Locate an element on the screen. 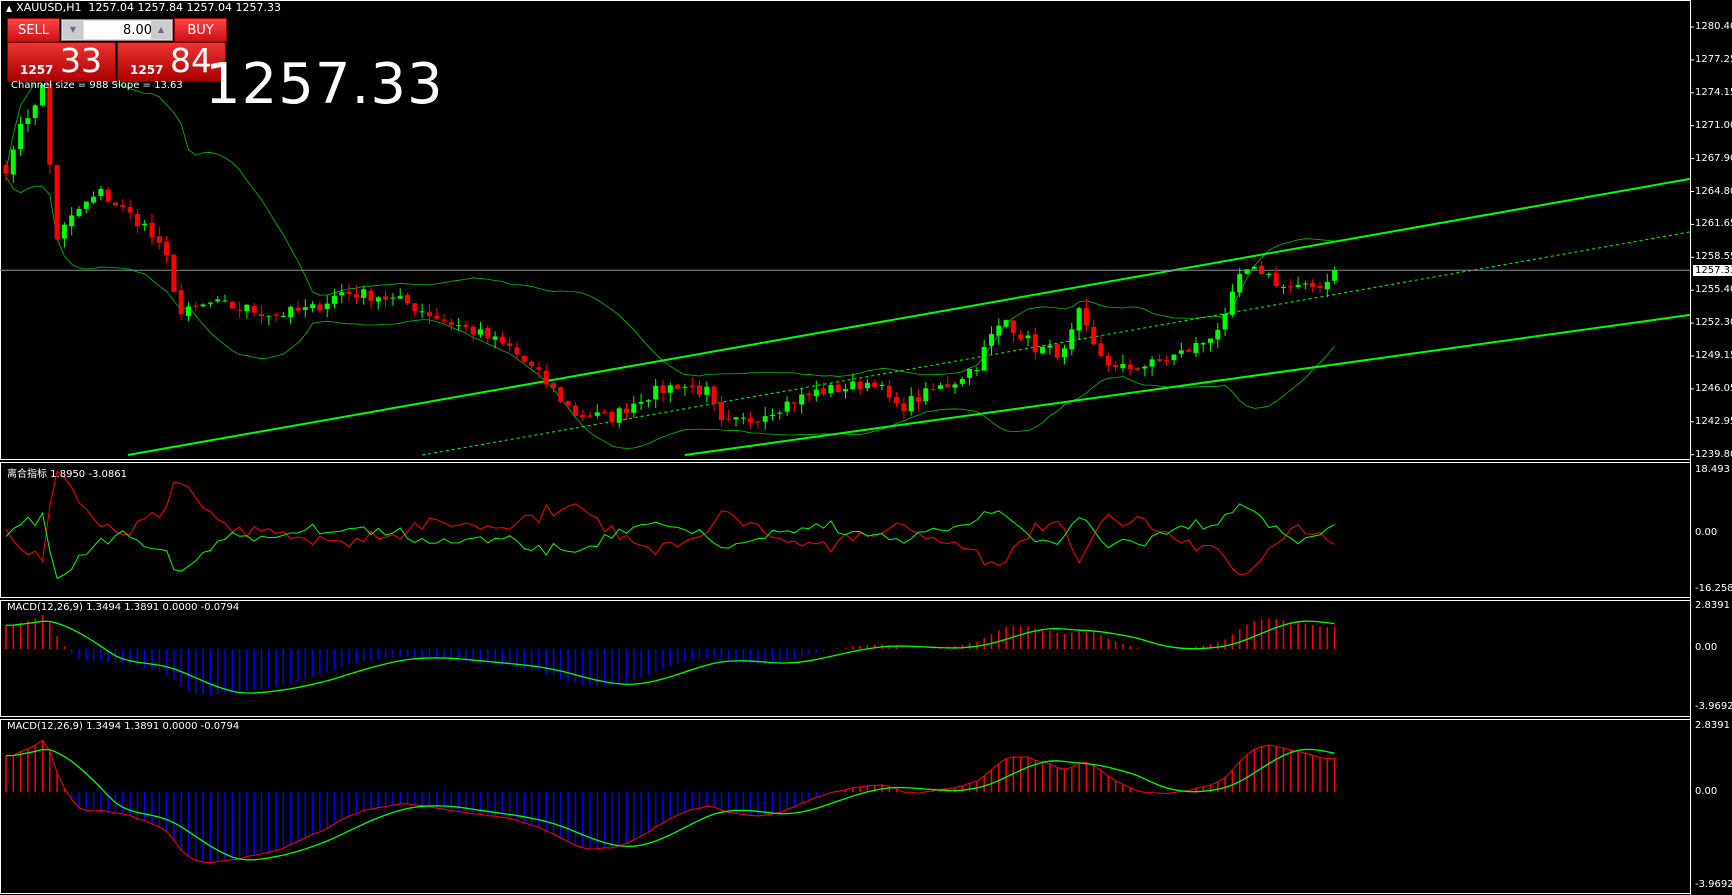 This screenshot has width=1732, height=895. big-price-display: 1257.33 is located at coordinates (324, 84).